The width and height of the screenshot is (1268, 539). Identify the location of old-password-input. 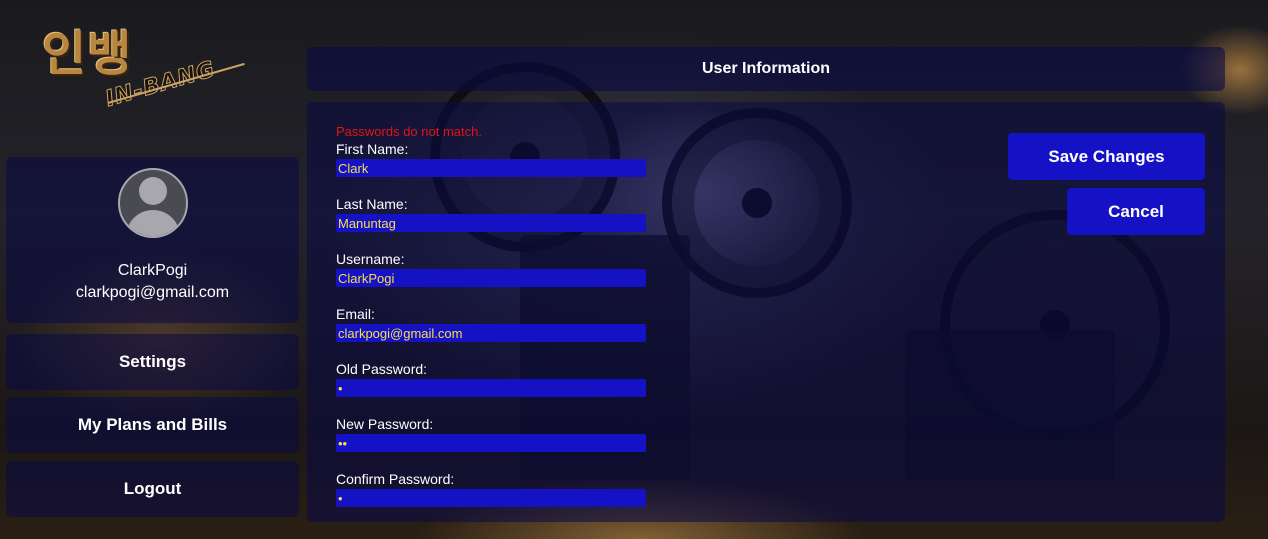
(491, 388).